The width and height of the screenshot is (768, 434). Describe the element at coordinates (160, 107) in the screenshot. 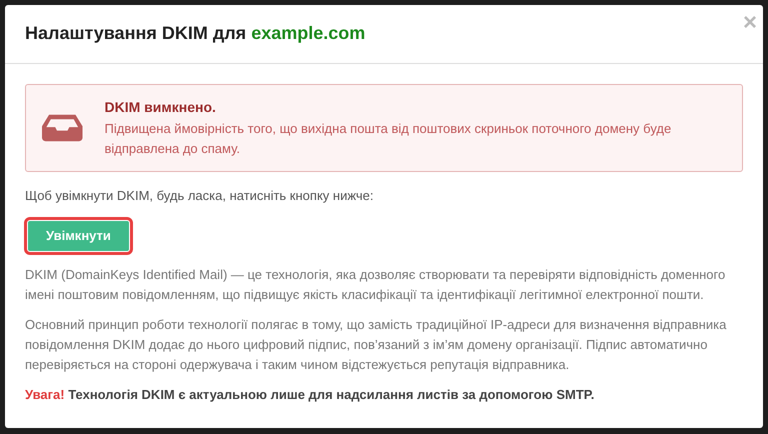

I see `alert-title: DKIM вимкнено.` at that location.